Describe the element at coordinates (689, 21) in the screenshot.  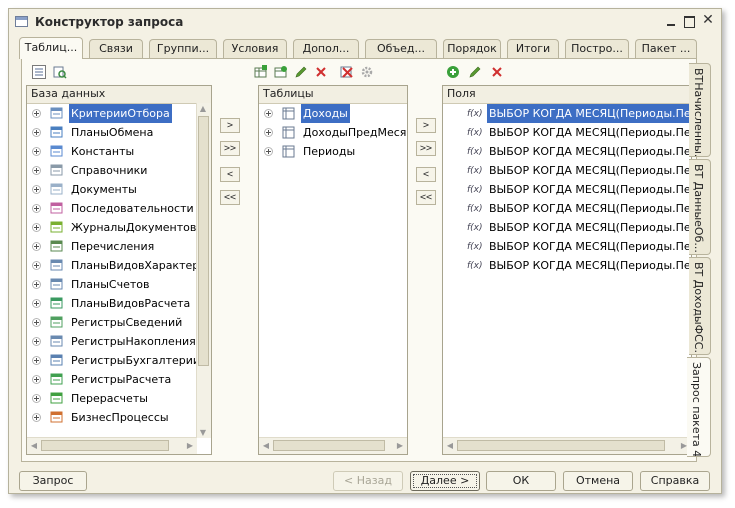
I see `maximize-button` at that location.